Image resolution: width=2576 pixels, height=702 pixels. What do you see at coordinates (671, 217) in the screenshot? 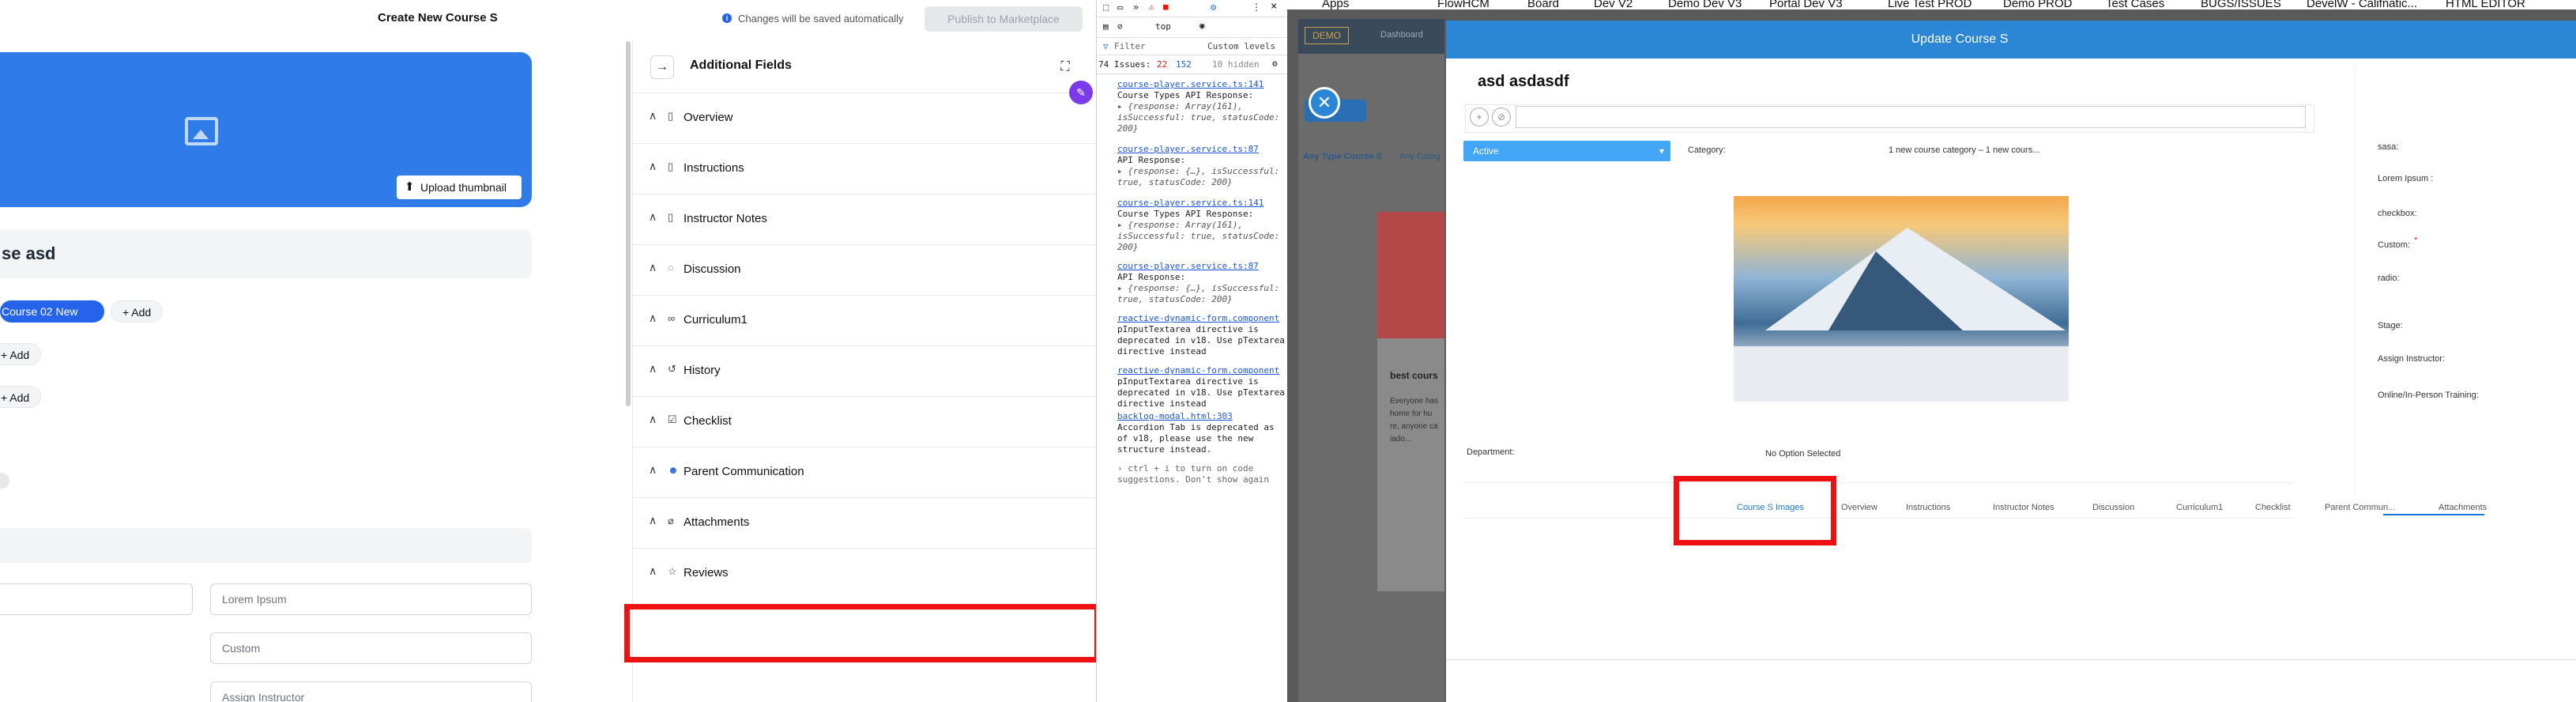
I see `clipboard-icon: ▯` at bounding box center [671, 217].